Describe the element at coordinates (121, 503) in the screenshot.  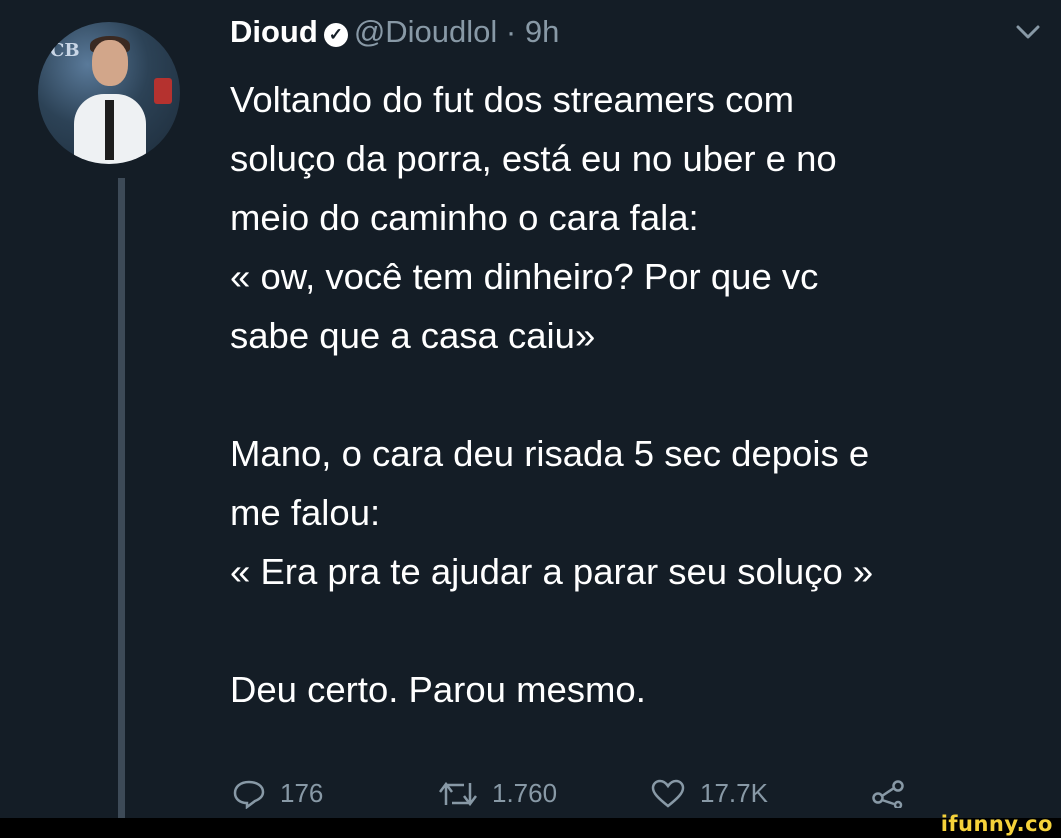
I see `thread-line` at that location.